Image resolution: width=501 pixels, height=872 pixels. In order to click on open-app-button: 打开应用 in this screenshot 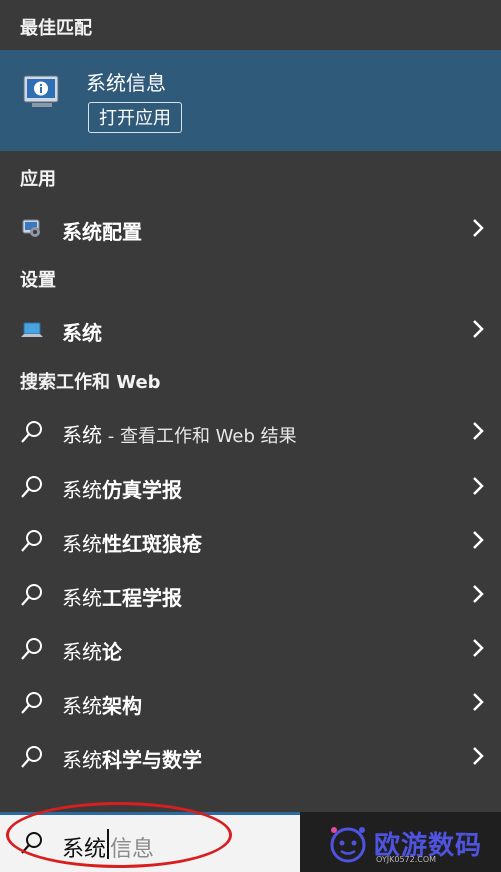, I will do `click(135, 117)`.